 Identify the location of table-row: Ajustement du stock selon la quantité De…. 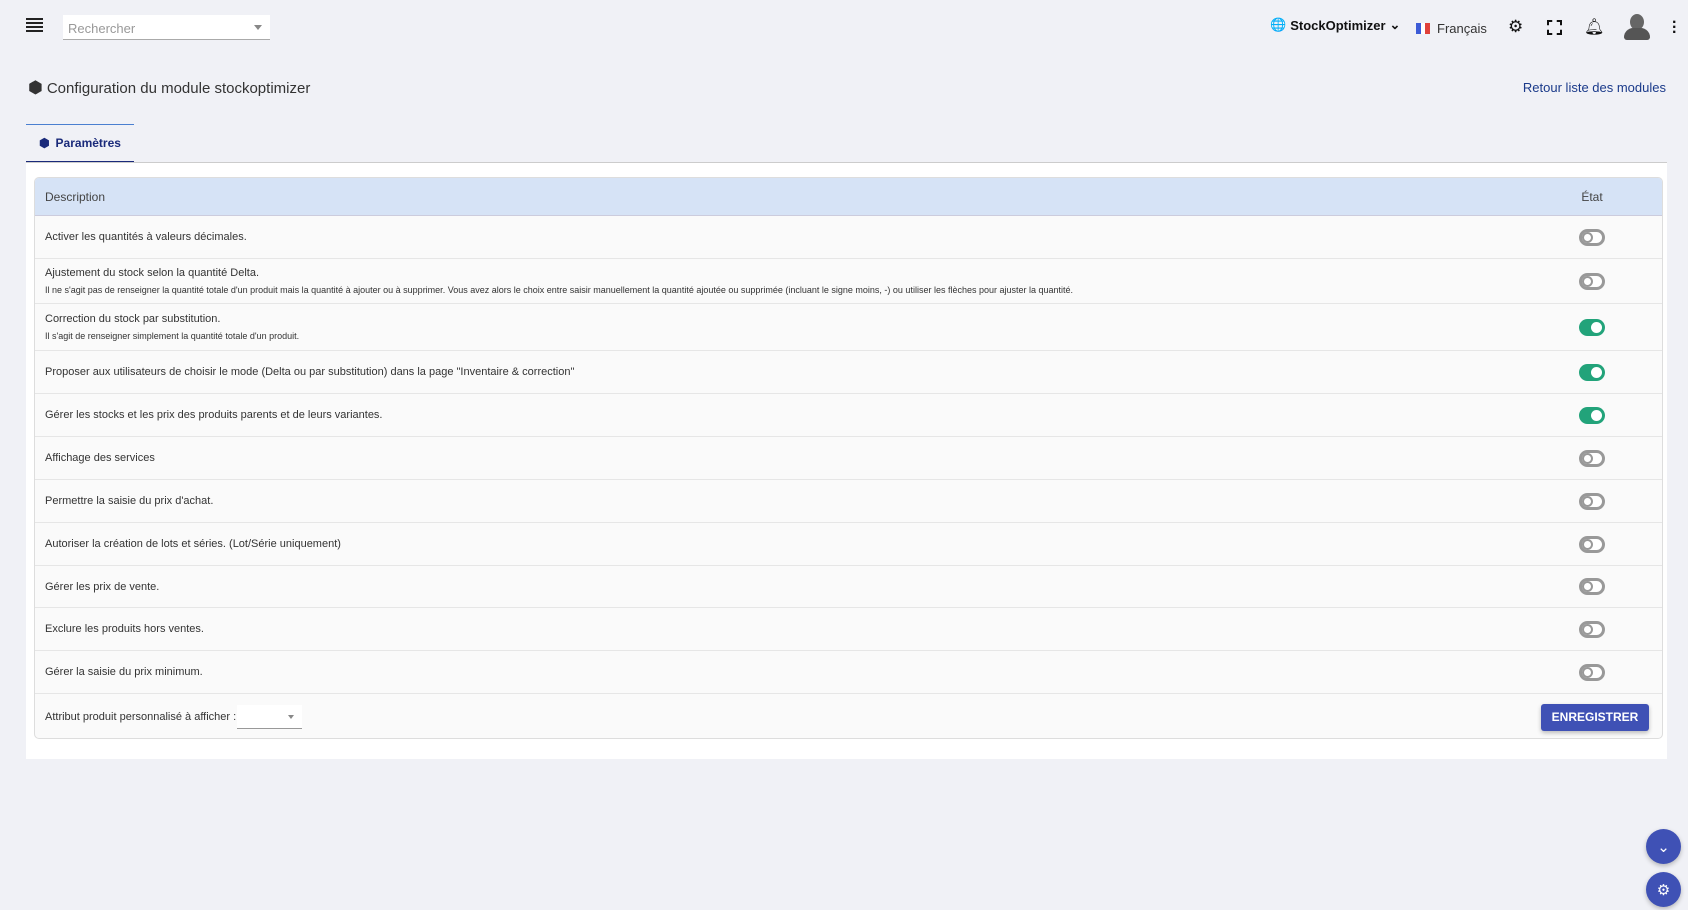
(848, 281).